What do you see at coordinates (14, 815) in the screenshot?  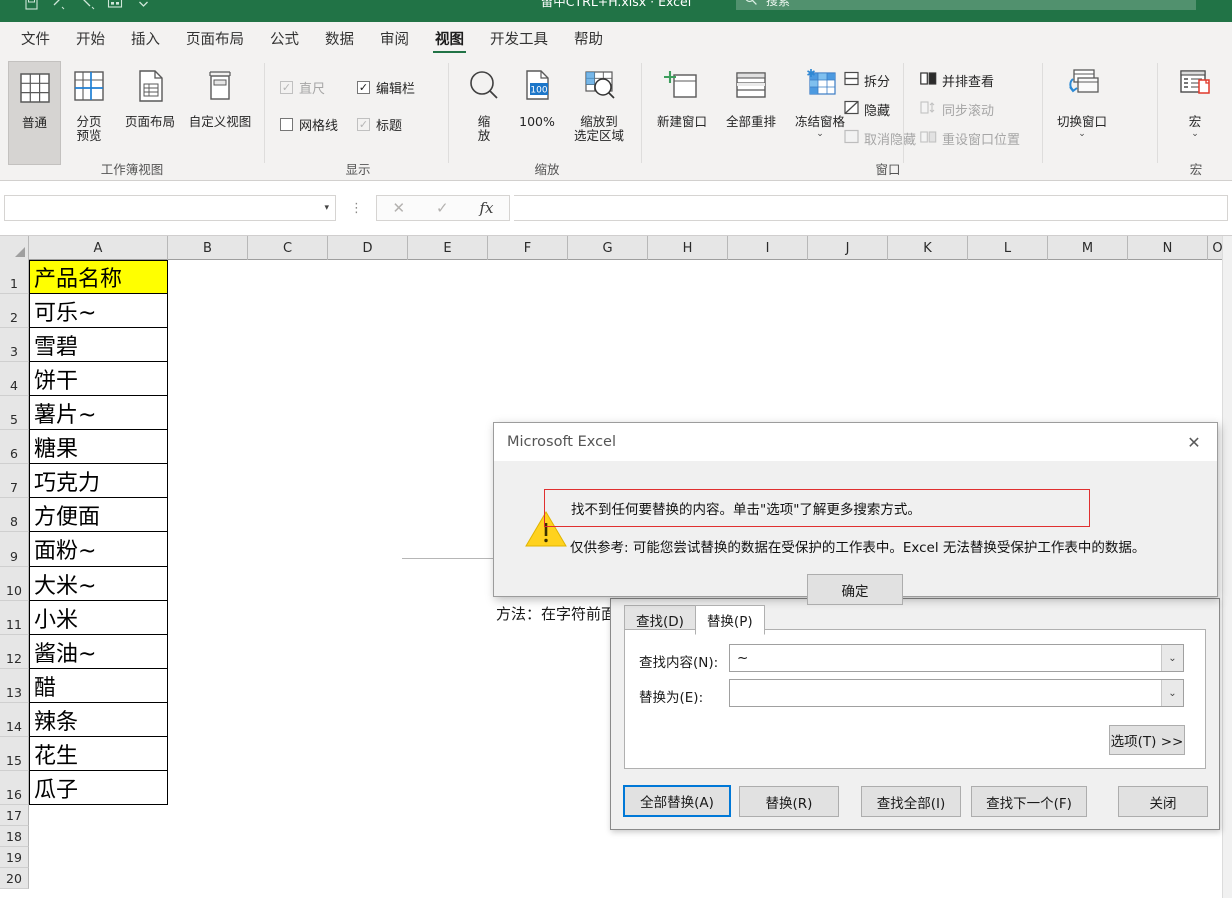 I see `row-header-17: 17` at bounding box center [14, 815].